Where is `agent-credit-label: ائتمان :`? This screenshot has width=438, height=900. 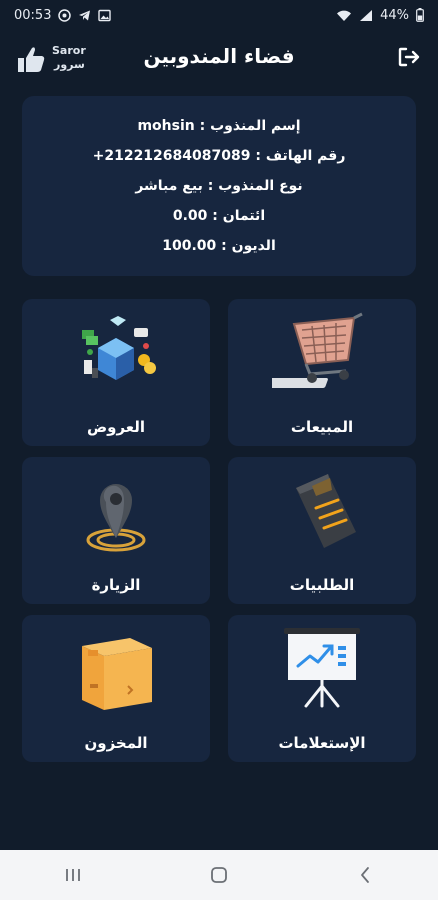 agent-credit-label: ائتمان : is located at coordinates (239, 216).